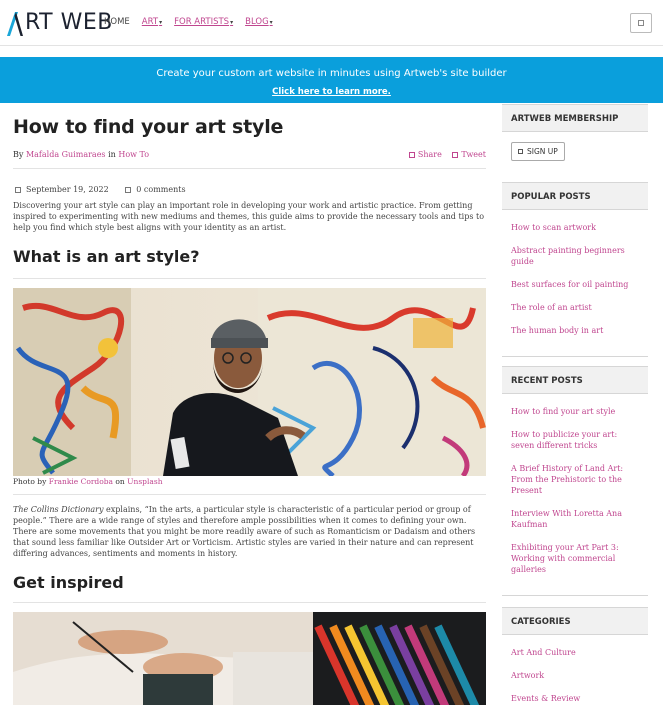 The width and height of the screenshot is (663, 705). Describe the element at coordinates (575, 652) in the screenshot. I see `category-link: Art And Culture` at that location.